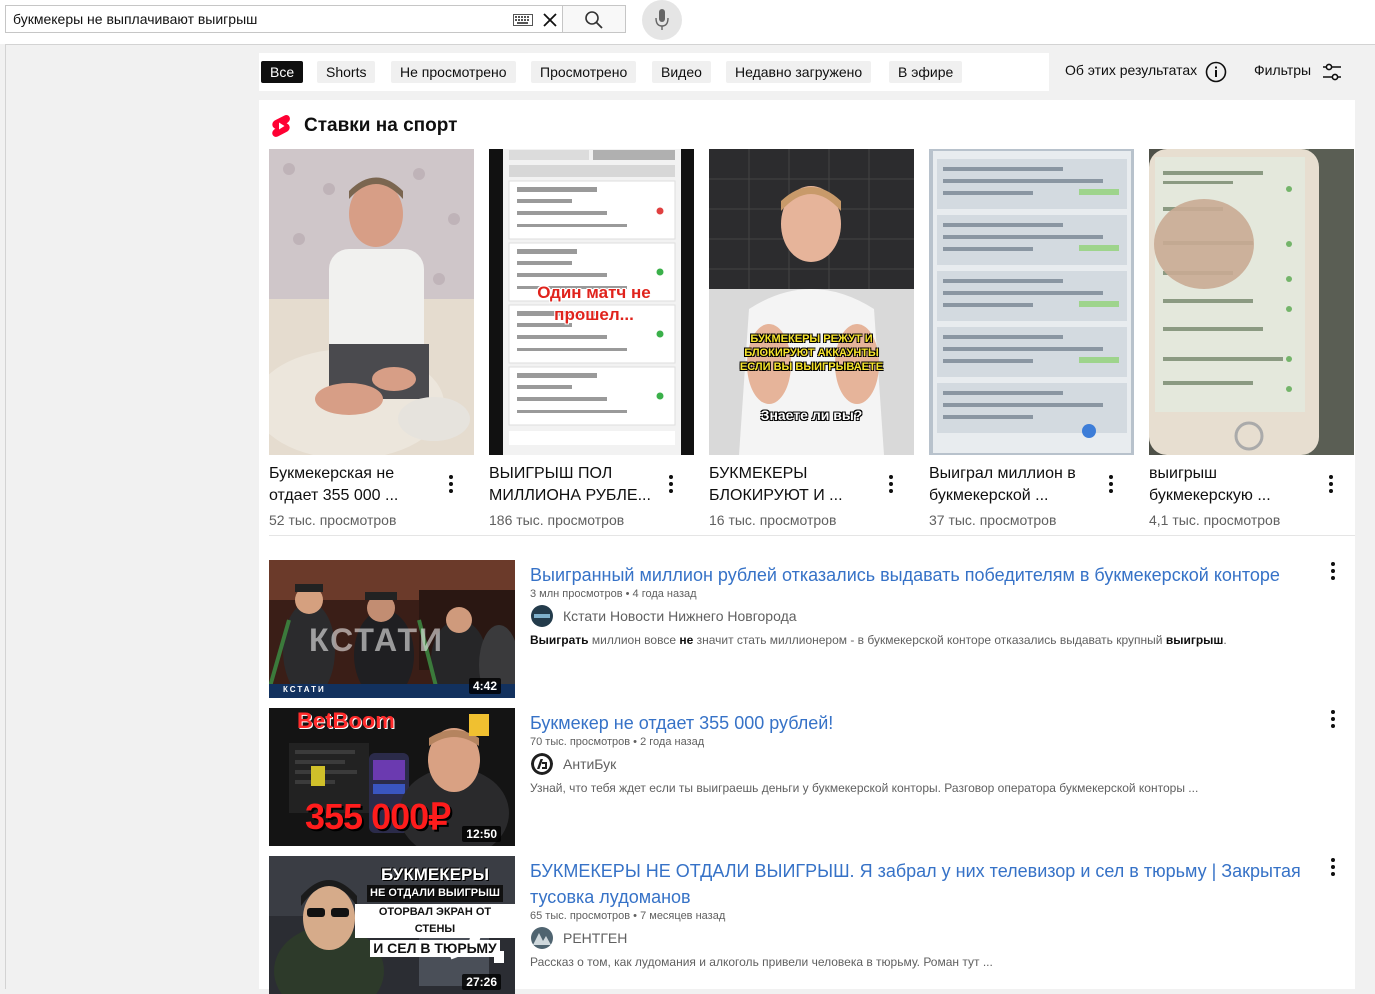 The width and height of the screenshot is (1375, 994). Describe the element at coordinates (377, 640) in the screenshot. I see `thumbnail-overlay-text: КСТАТИ` at that location.